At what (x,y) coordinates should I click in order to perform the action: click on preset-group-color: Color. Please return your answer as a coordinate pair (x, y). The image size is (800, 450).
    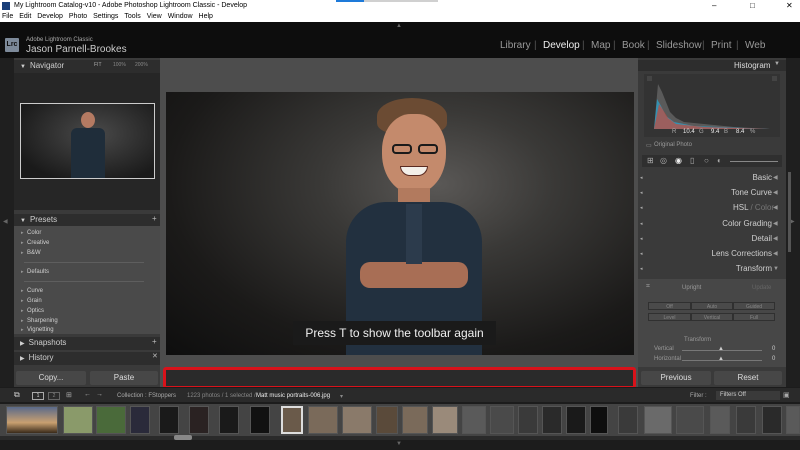
    Looking at the image, I should click on (31, 233).